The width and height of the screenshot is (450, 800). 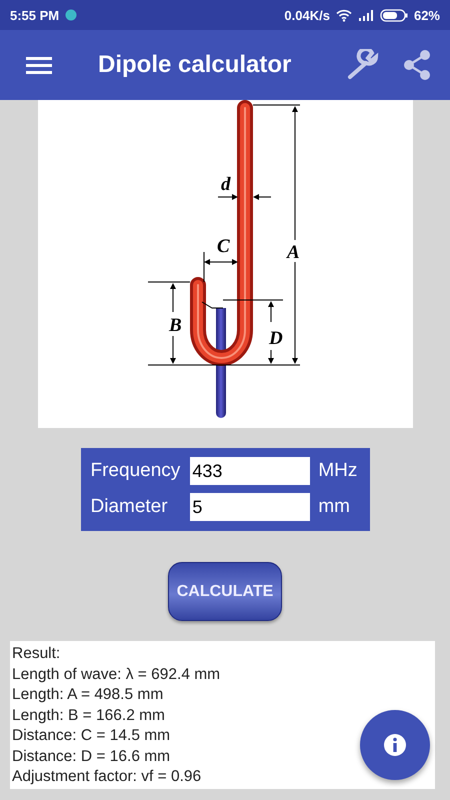 I want to click on wifi-icon, so click(x=344, y=15).